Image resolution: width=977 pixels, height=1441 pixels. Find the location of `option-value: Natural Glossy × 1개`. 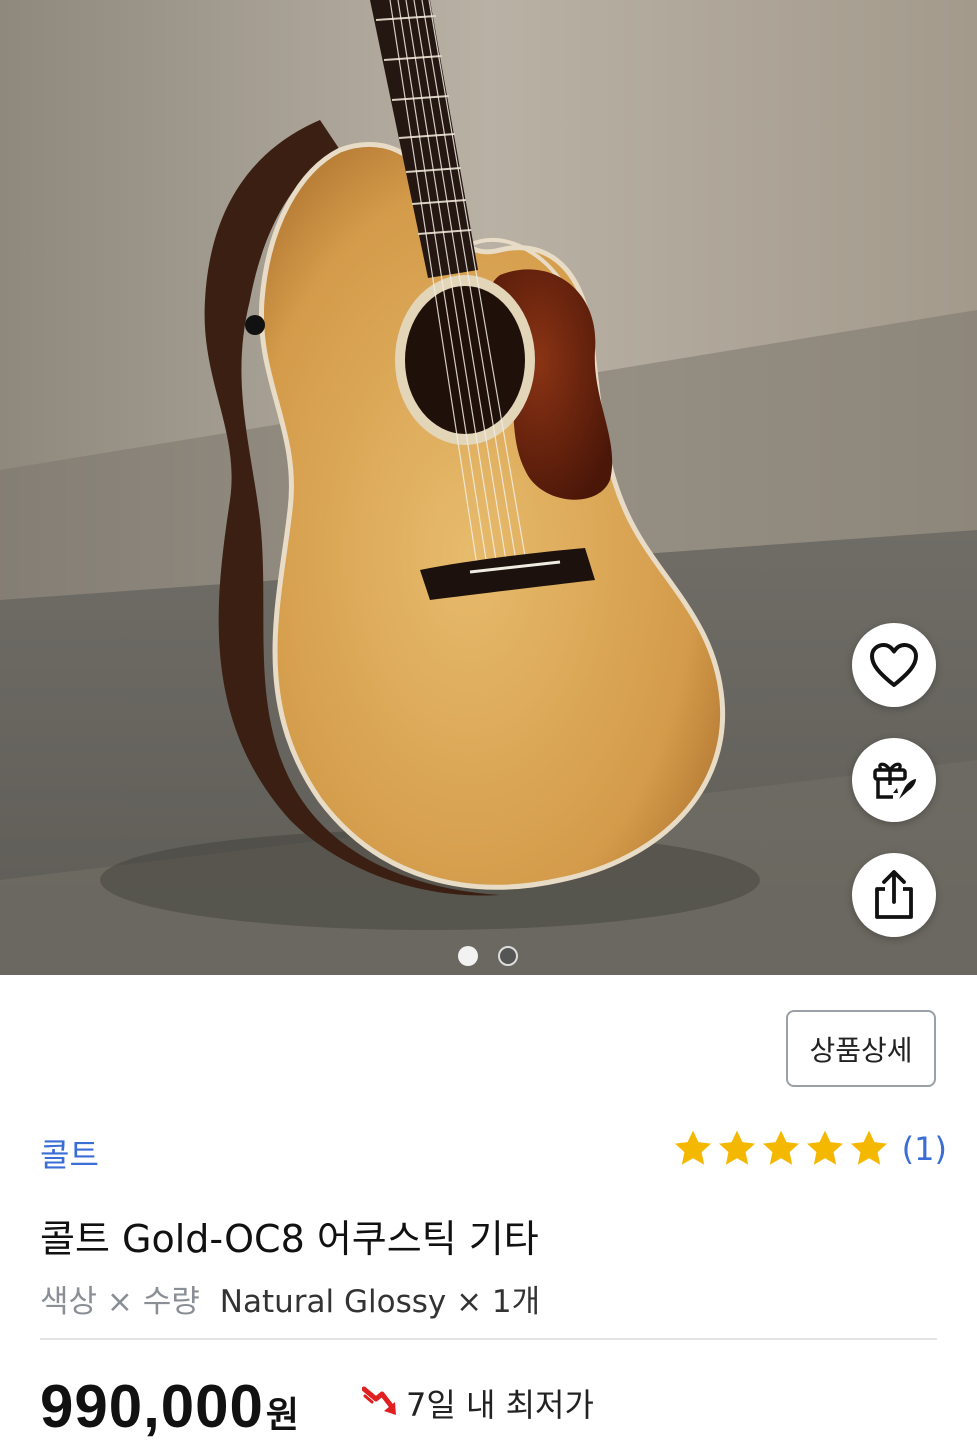

option-value: Natural Glossy × 1개 is located at coordinates (380, 1302).